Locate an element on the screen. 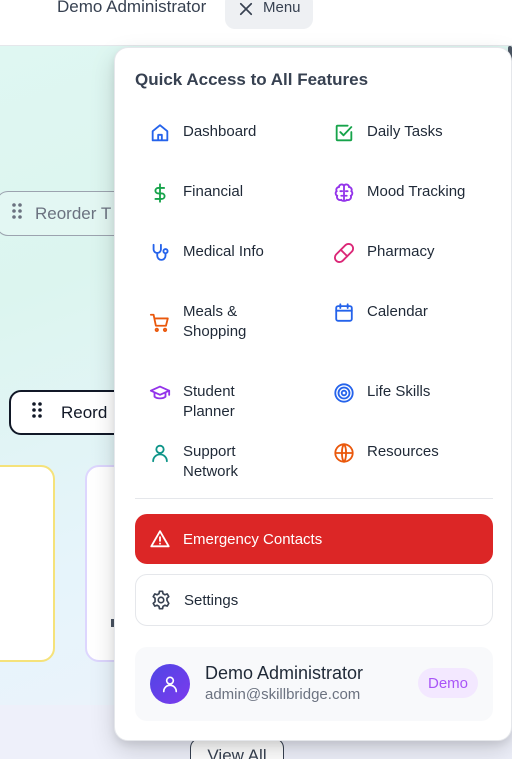 The width and height of the screenshot is (512, 759). menu-item-label: Support Network is located at coordinates (211, 461).